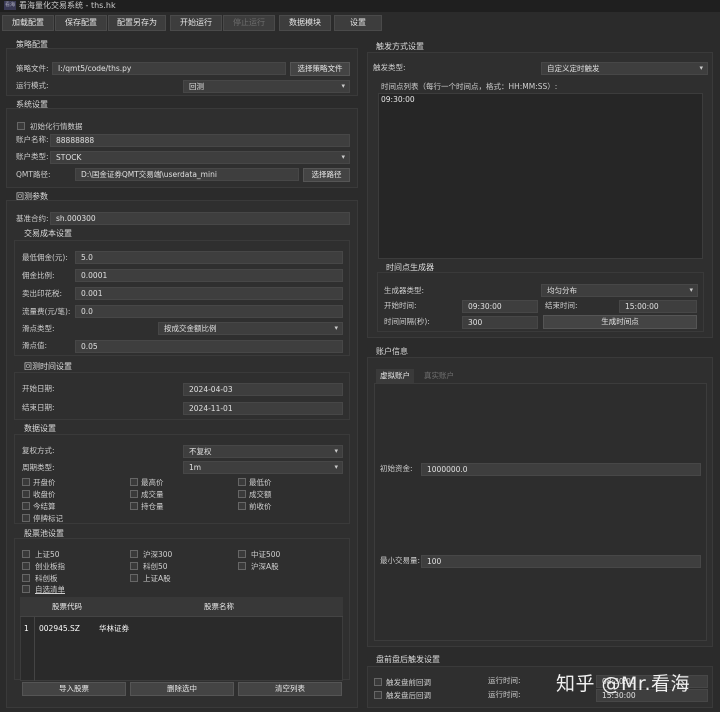 The width and height of the screenshot is (720, 712). Describe the element at coordinates (10, 5) in the screenshot. I see `app-logo-icon: 看海` at that location.